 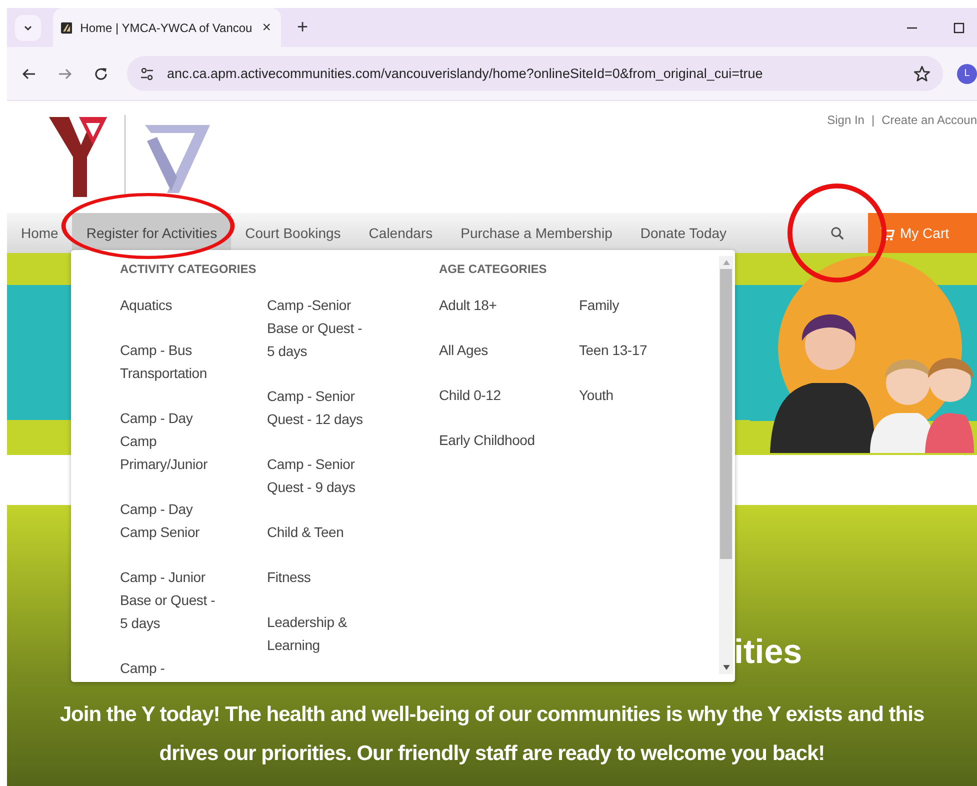 What do you see at coordinates (266, 27) in the screenshot?
I see `close-tab-button: ×` at bounding box center [266, 27].